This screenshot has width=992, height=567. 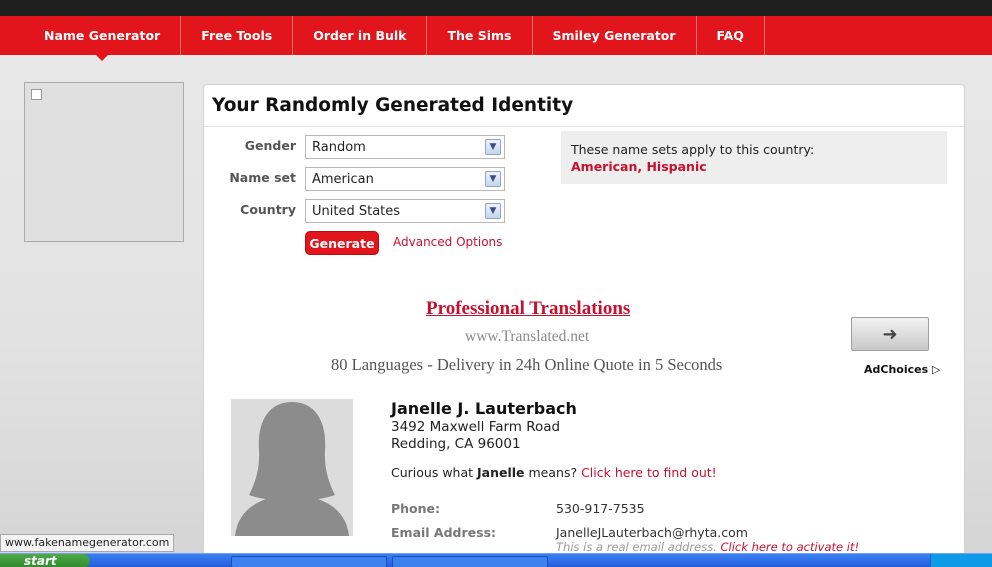 What do you see at coordinates (393, 105) in the screenshot?
I see `page-title: Your Randomly Generated Identity` at bounding box center [393, 105].